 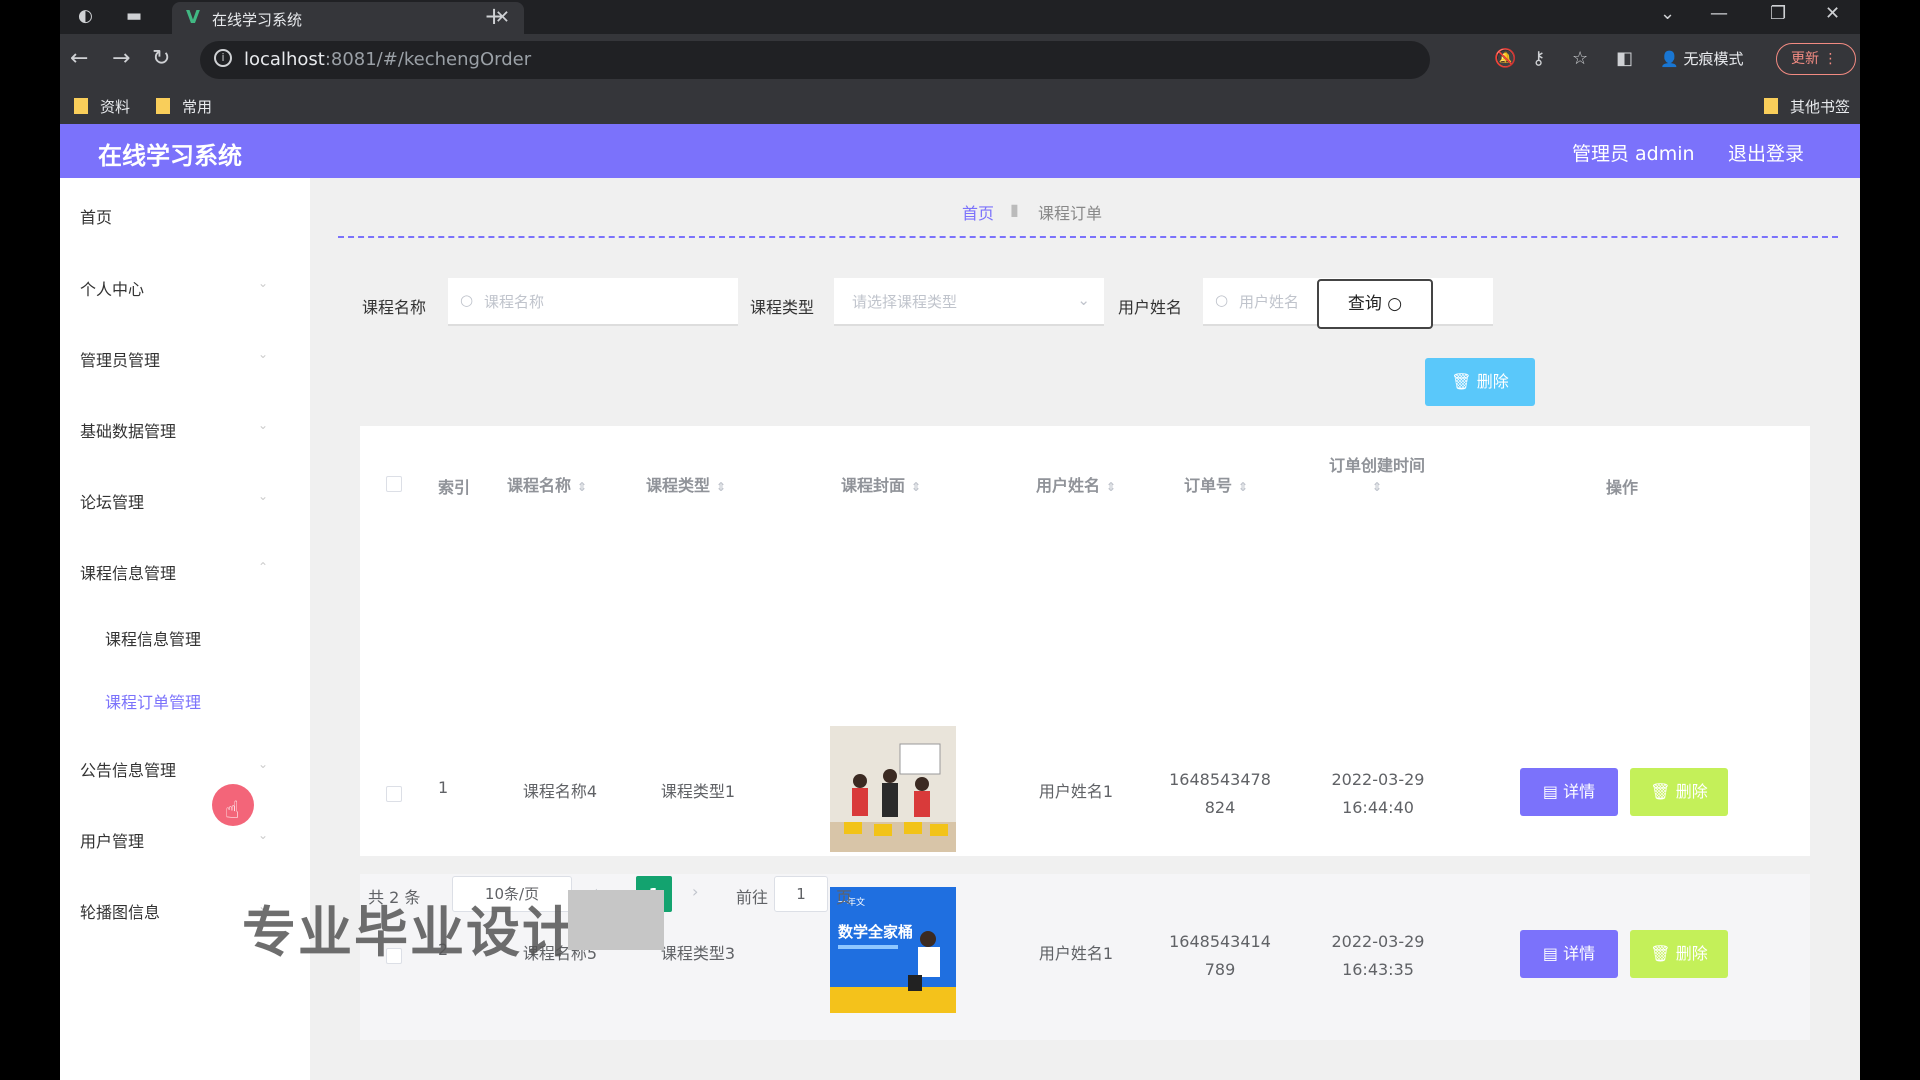 I want to click on app-title: 在线学习系统, so click(x=170, y=156).